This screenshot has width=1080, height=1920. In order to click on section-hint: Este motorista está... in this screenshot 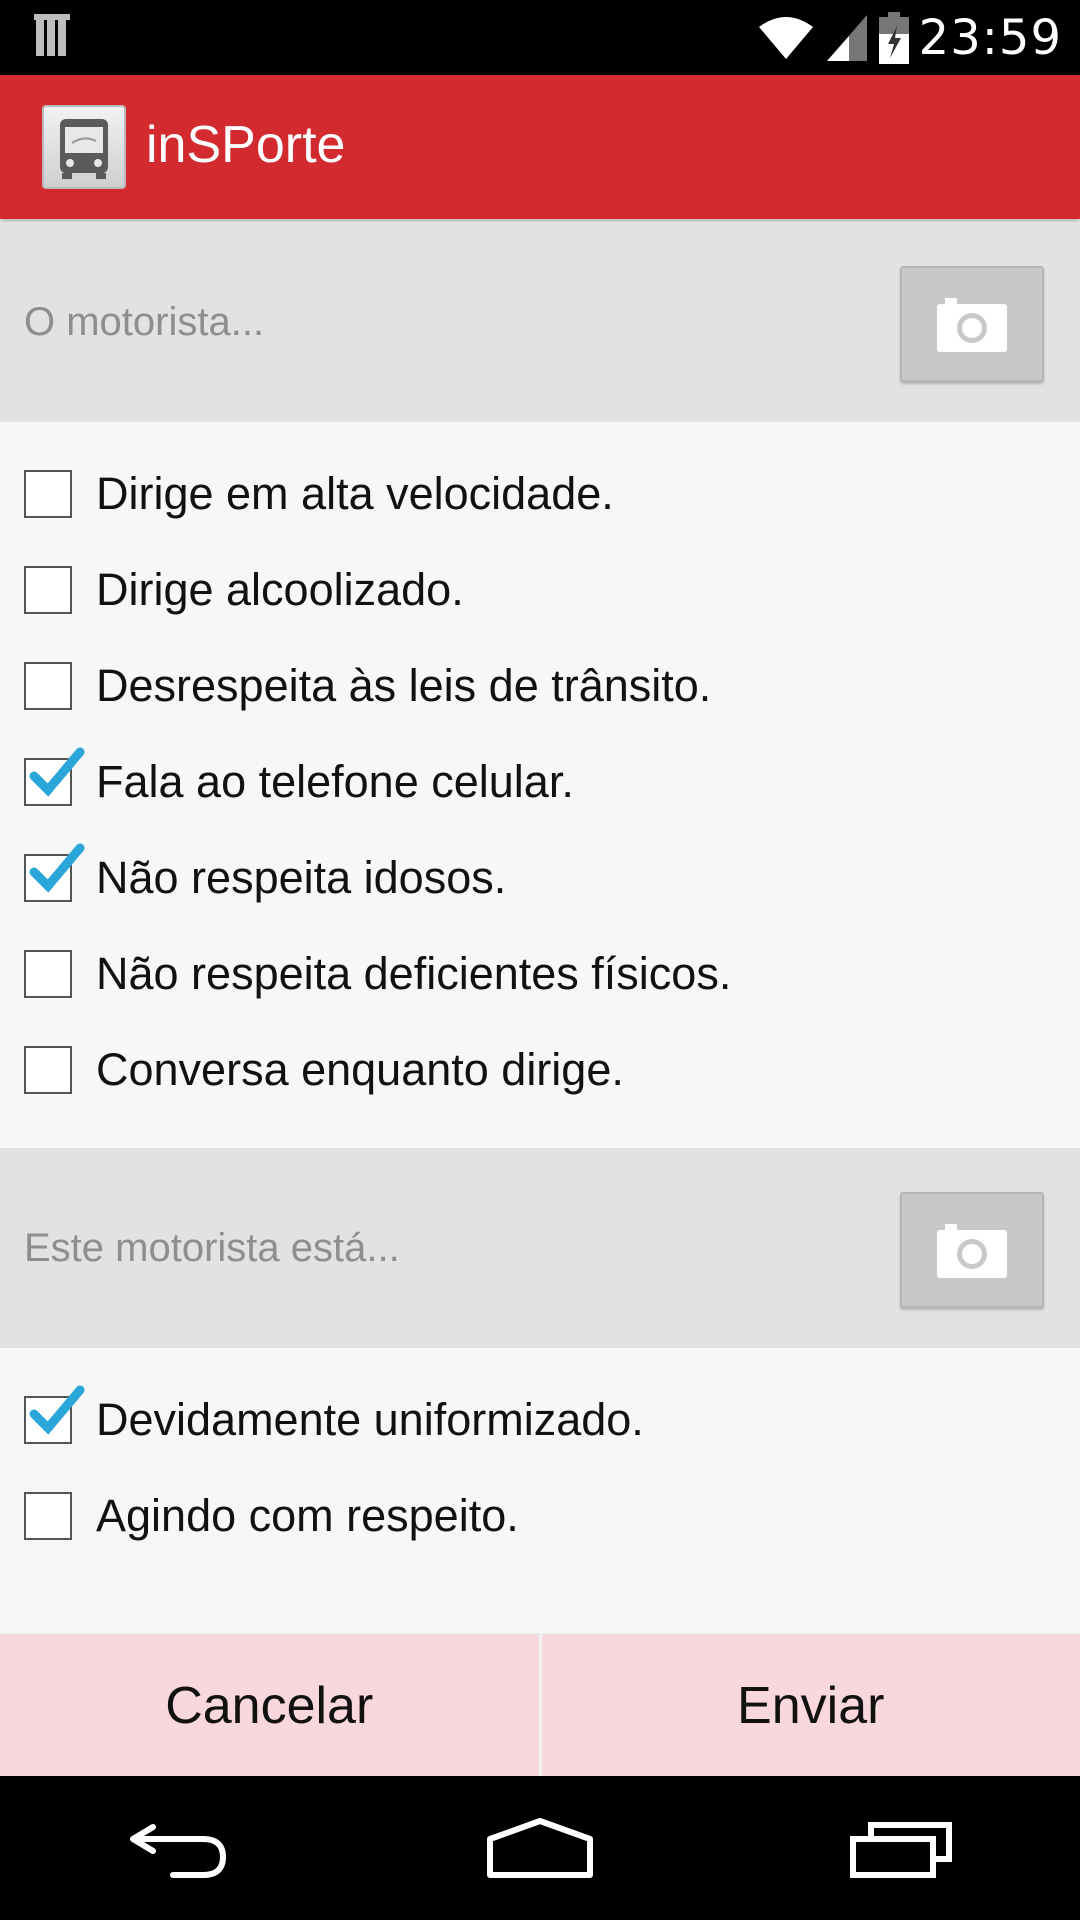, I will do `click(212, 1248)`.